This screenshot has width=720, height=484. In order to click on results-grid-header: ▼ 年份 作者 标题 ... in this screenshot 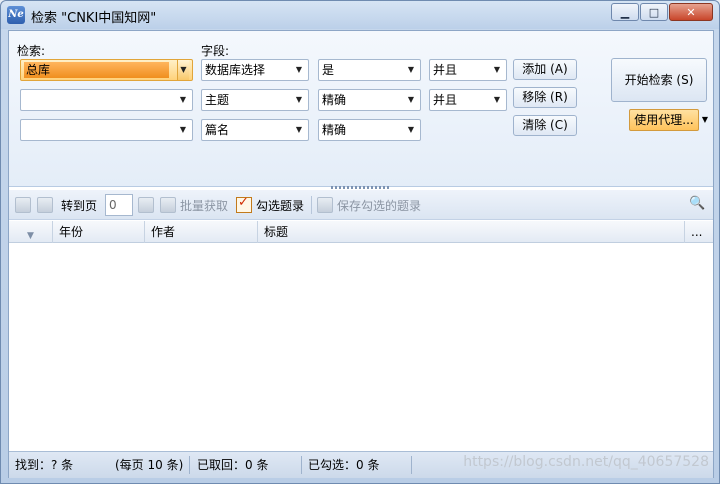, I will do `click(361, 232)`.